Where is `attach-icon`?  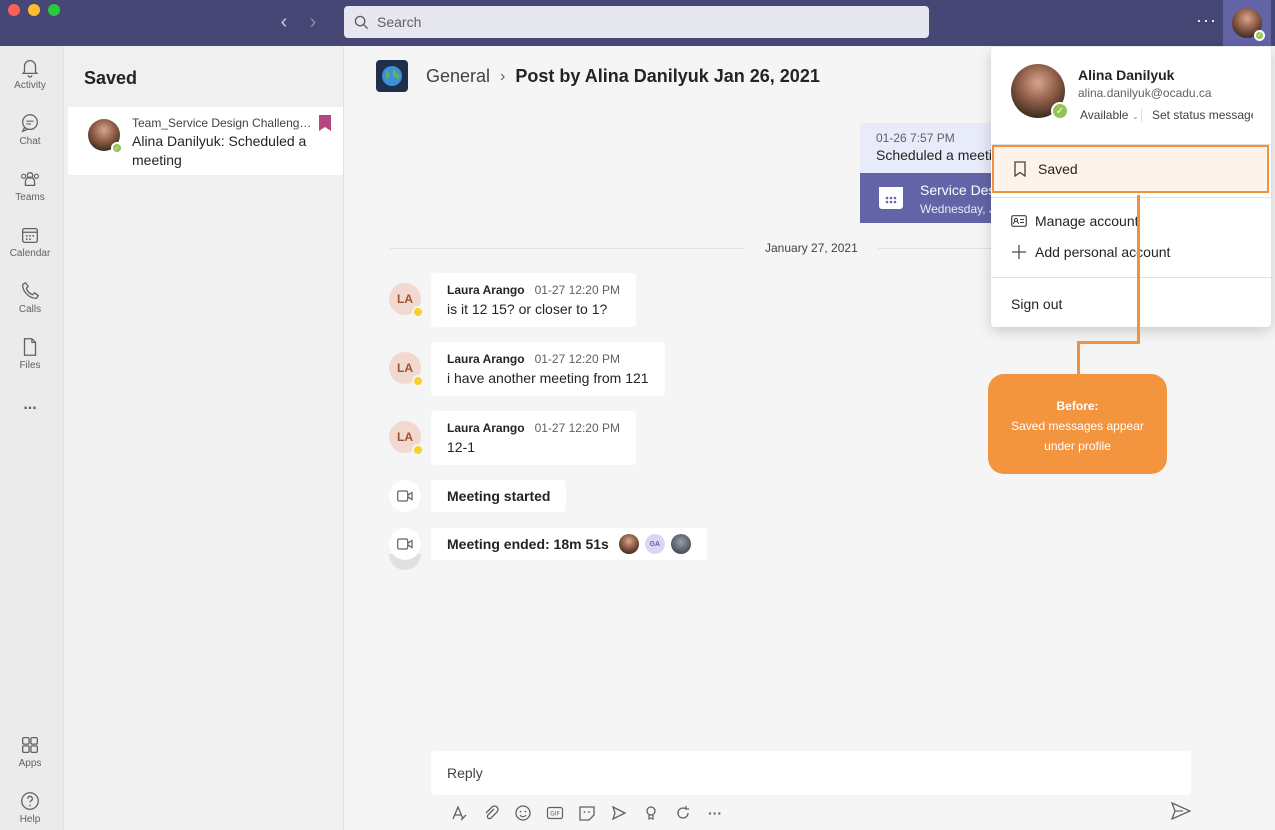 attach-icon is located at coordinates (491, 813).